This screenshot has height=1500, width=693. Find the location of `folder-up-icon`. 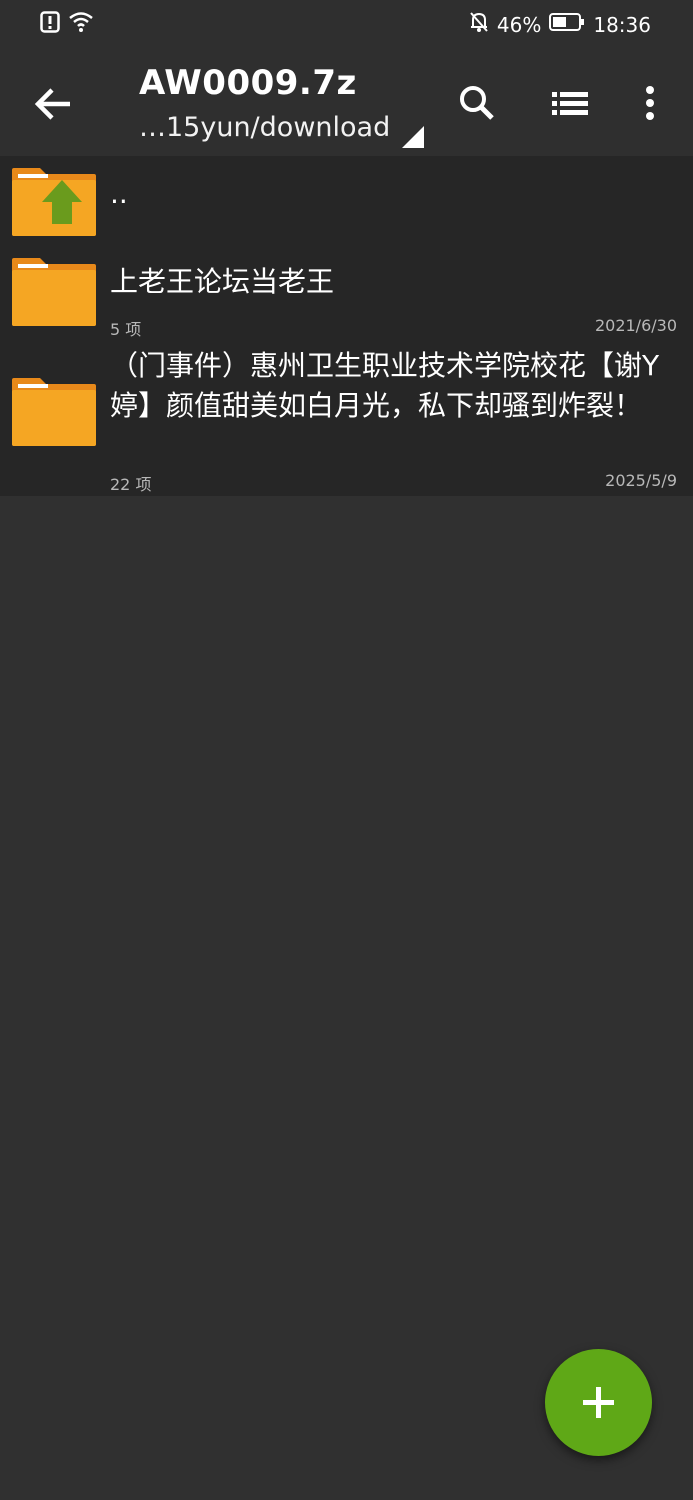

folder-up-icon is located at coordinates (54, 202).